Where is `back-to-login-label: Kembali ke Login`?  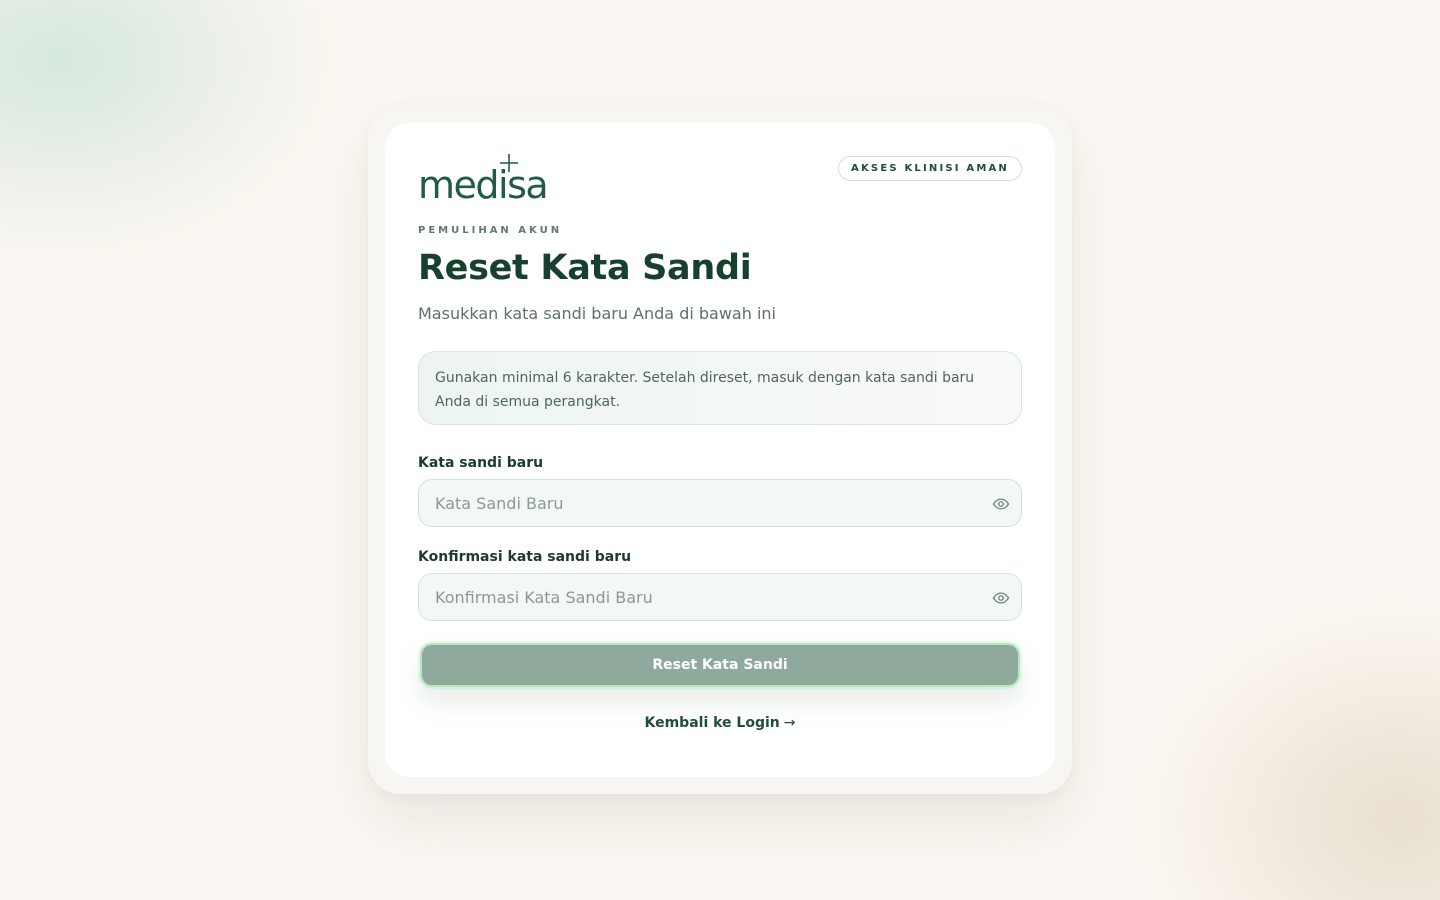 back-to-login-label: Kembali ke Login is located at coordinates (712, 723).